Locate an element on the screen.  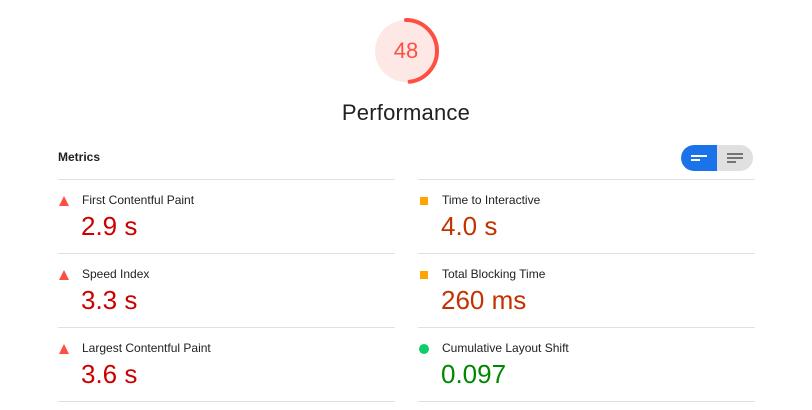
performance-score: 48 is located at coordinates (406, 50).